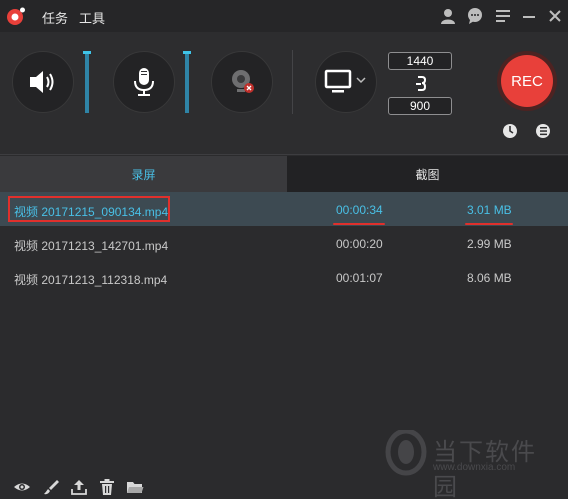 The image size is (568, 499). What do you see at coordinates (406, 453) in the screenshot?
I see `watermark-logo-icon` at bounding box center [406, 453].